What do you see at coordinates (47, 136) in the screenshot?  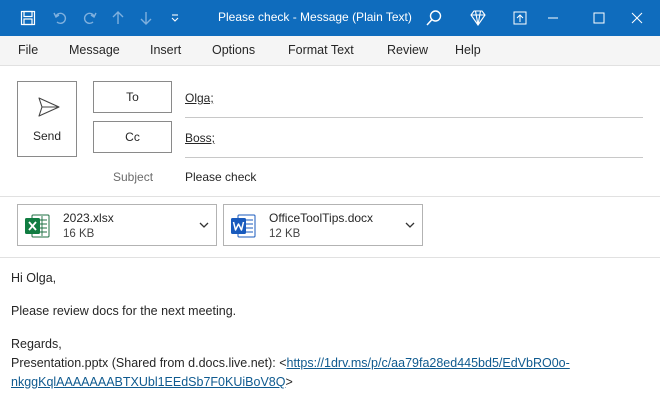 I see `send-label: Send` at bounding box center [47, 136].